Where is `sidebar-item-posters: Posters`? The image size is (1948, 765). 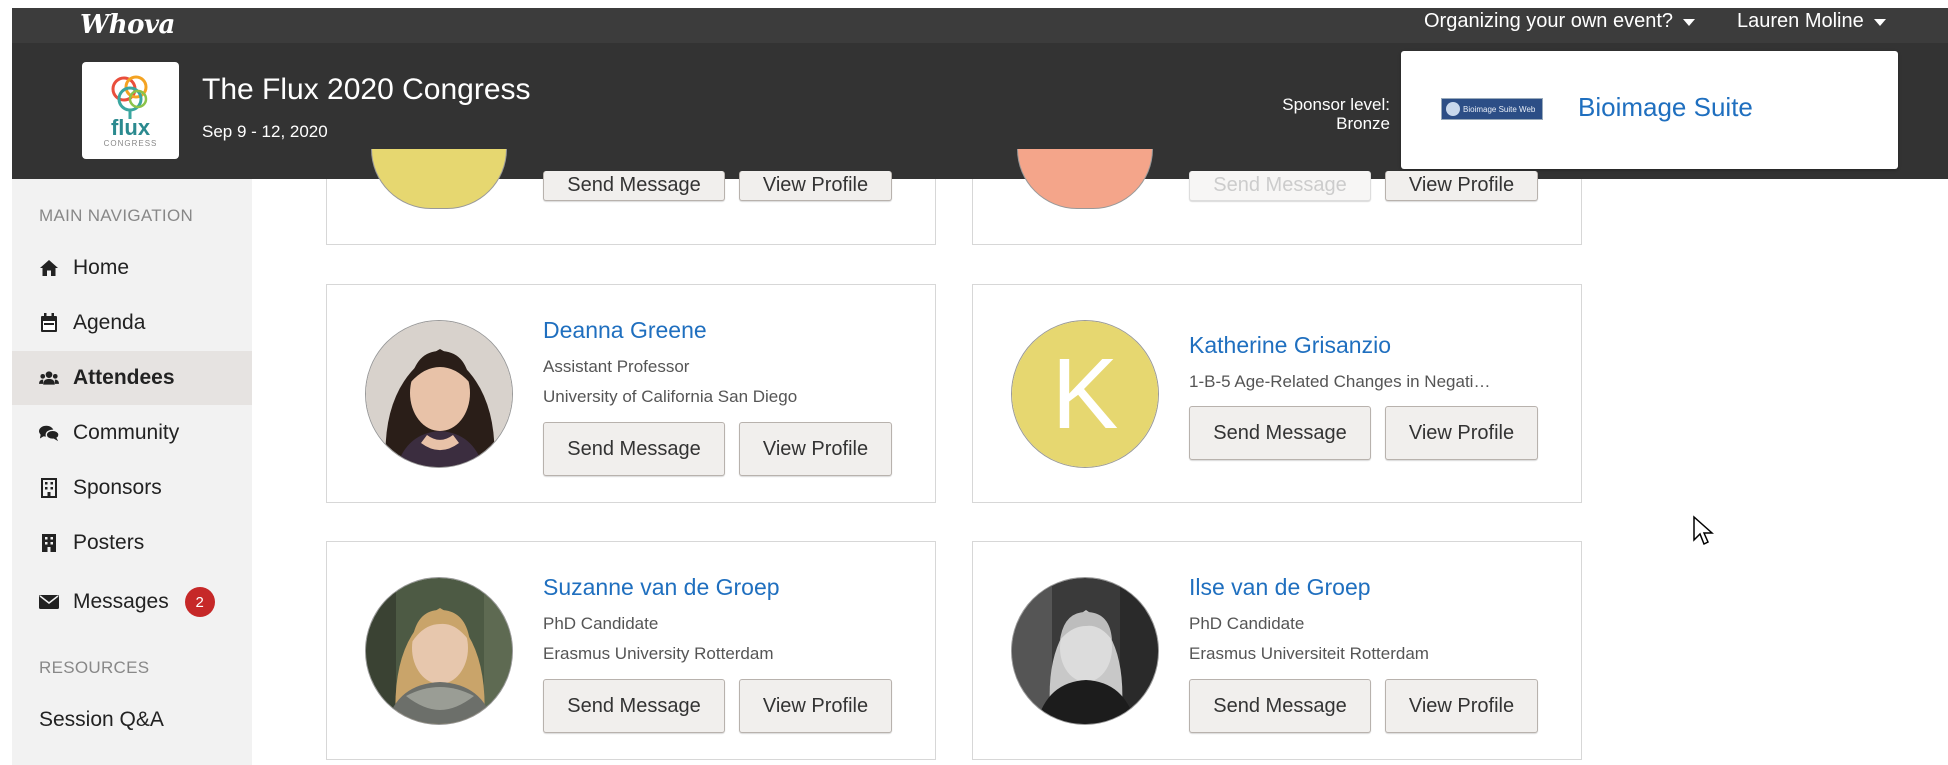
sidebar-item-posters: Posters is located at coordinates (132, 543).